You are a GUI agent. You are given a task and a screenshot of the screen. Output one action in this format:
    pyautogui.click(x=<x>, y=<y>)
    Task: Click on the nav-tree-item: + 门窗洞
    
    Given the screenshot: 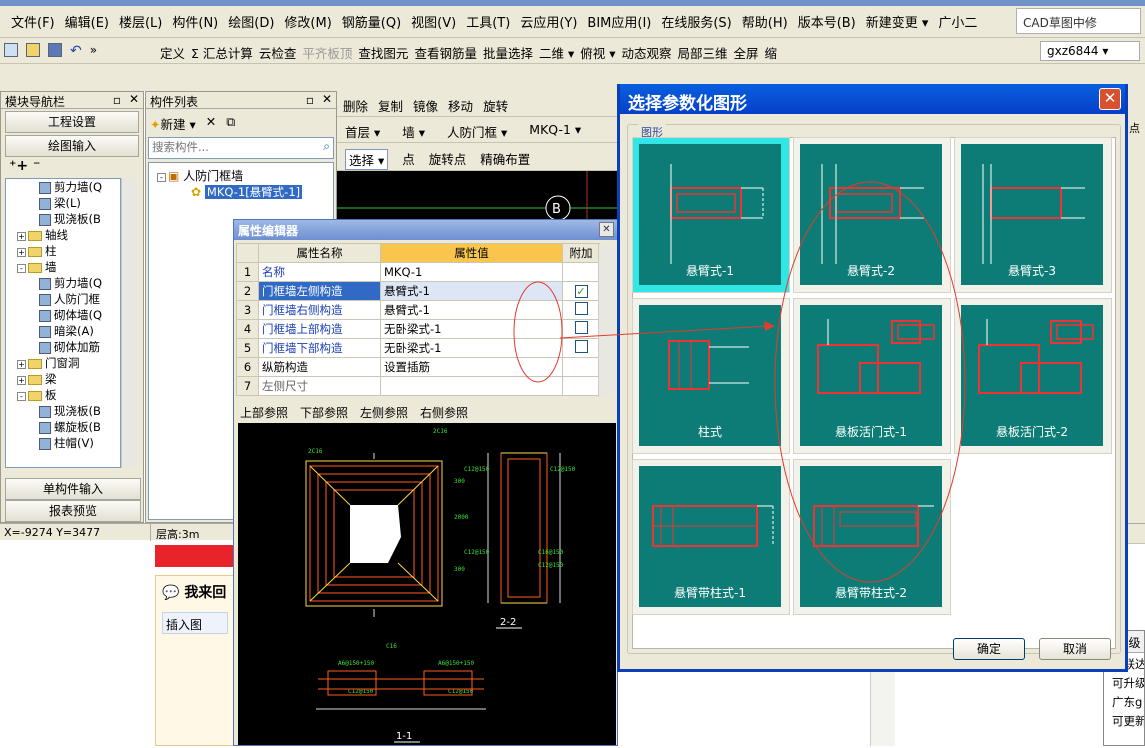 What is the action you would take?
    pyautogui.click(x=63, y=363)
    